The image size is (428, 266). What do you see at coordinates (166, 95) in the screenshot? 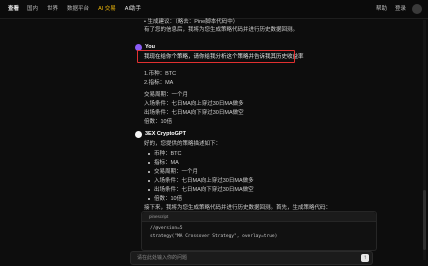
I see `user-detail-line: 交易周期：一个月` at bounding box center [166, 95].